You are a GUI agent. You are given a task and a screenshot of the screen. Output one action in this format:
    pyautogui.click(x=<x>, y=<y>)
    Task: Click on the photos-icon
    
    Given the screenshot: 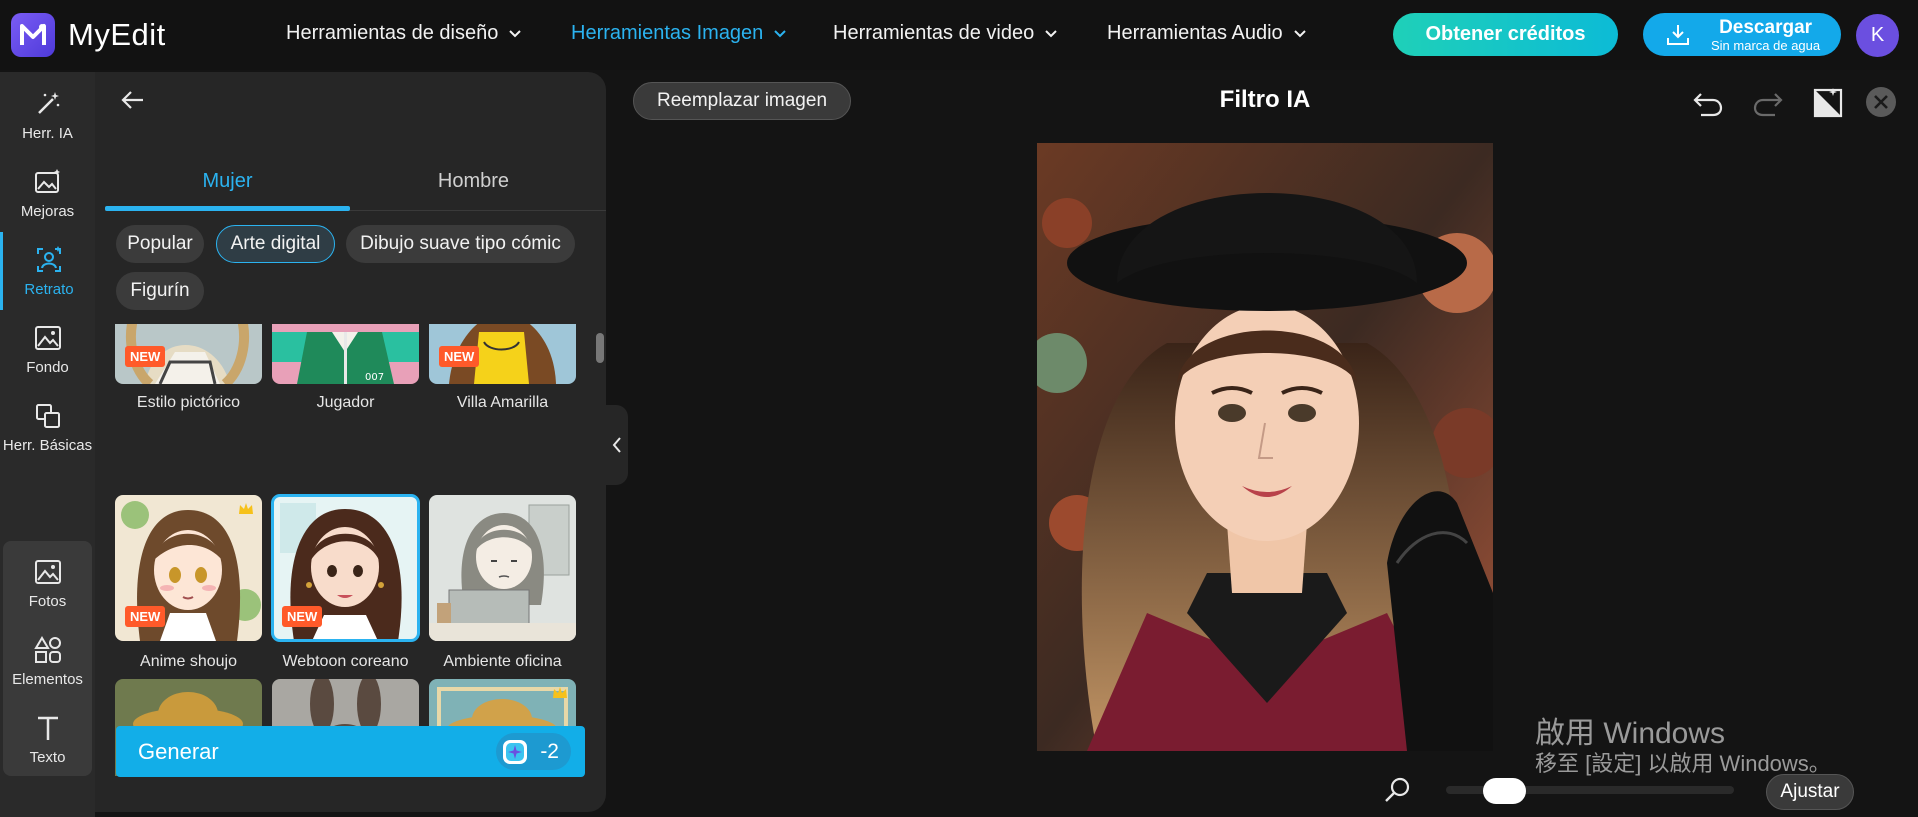 What is the action you would take?
    pyautogui.click(x=47, y=571)
    